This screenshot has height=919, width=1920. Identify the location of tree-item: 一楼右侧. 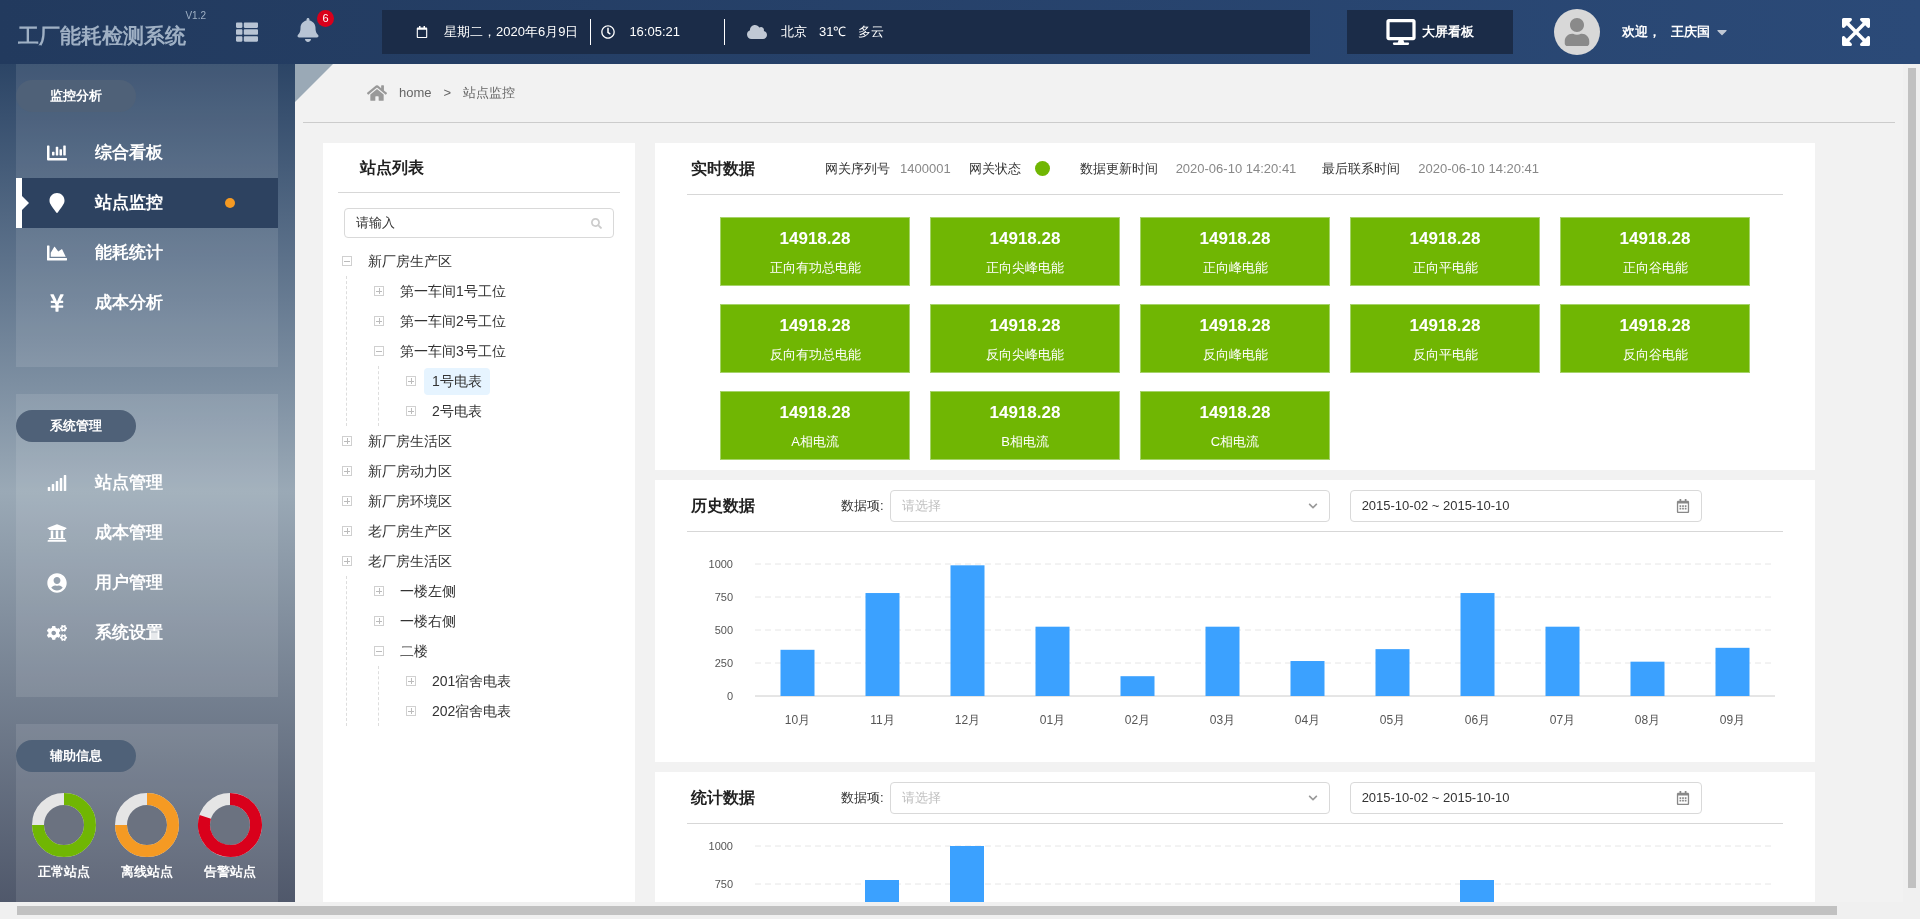
(428, 621).